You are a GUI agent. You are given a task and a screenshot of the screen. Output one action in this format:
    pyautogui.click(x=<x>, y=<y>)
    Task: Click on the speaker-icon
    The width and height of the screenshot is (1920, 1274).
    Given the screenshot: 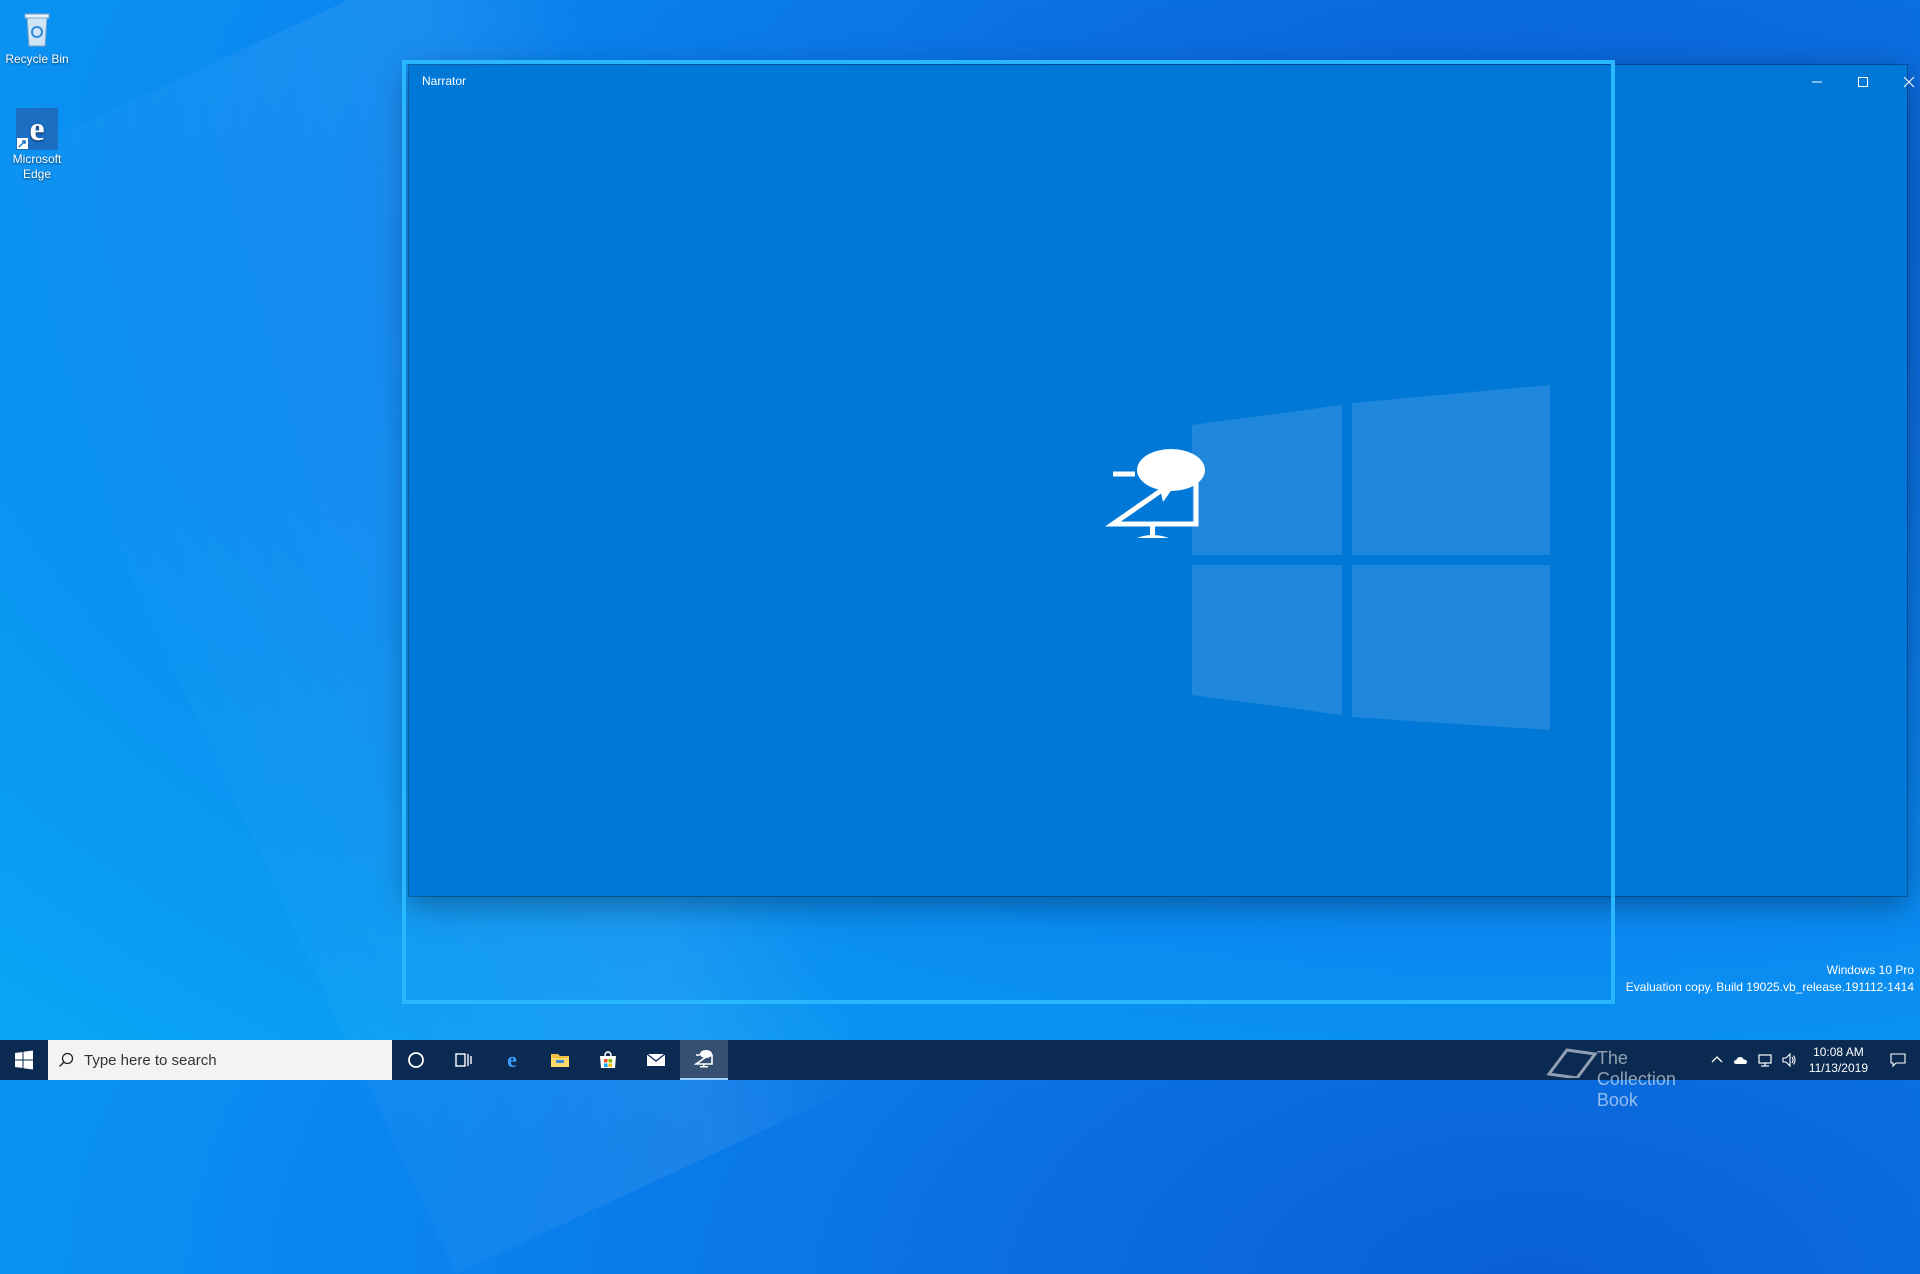 What is the action you would take?
    pyautogui.click(x=1789, y=1060)
    